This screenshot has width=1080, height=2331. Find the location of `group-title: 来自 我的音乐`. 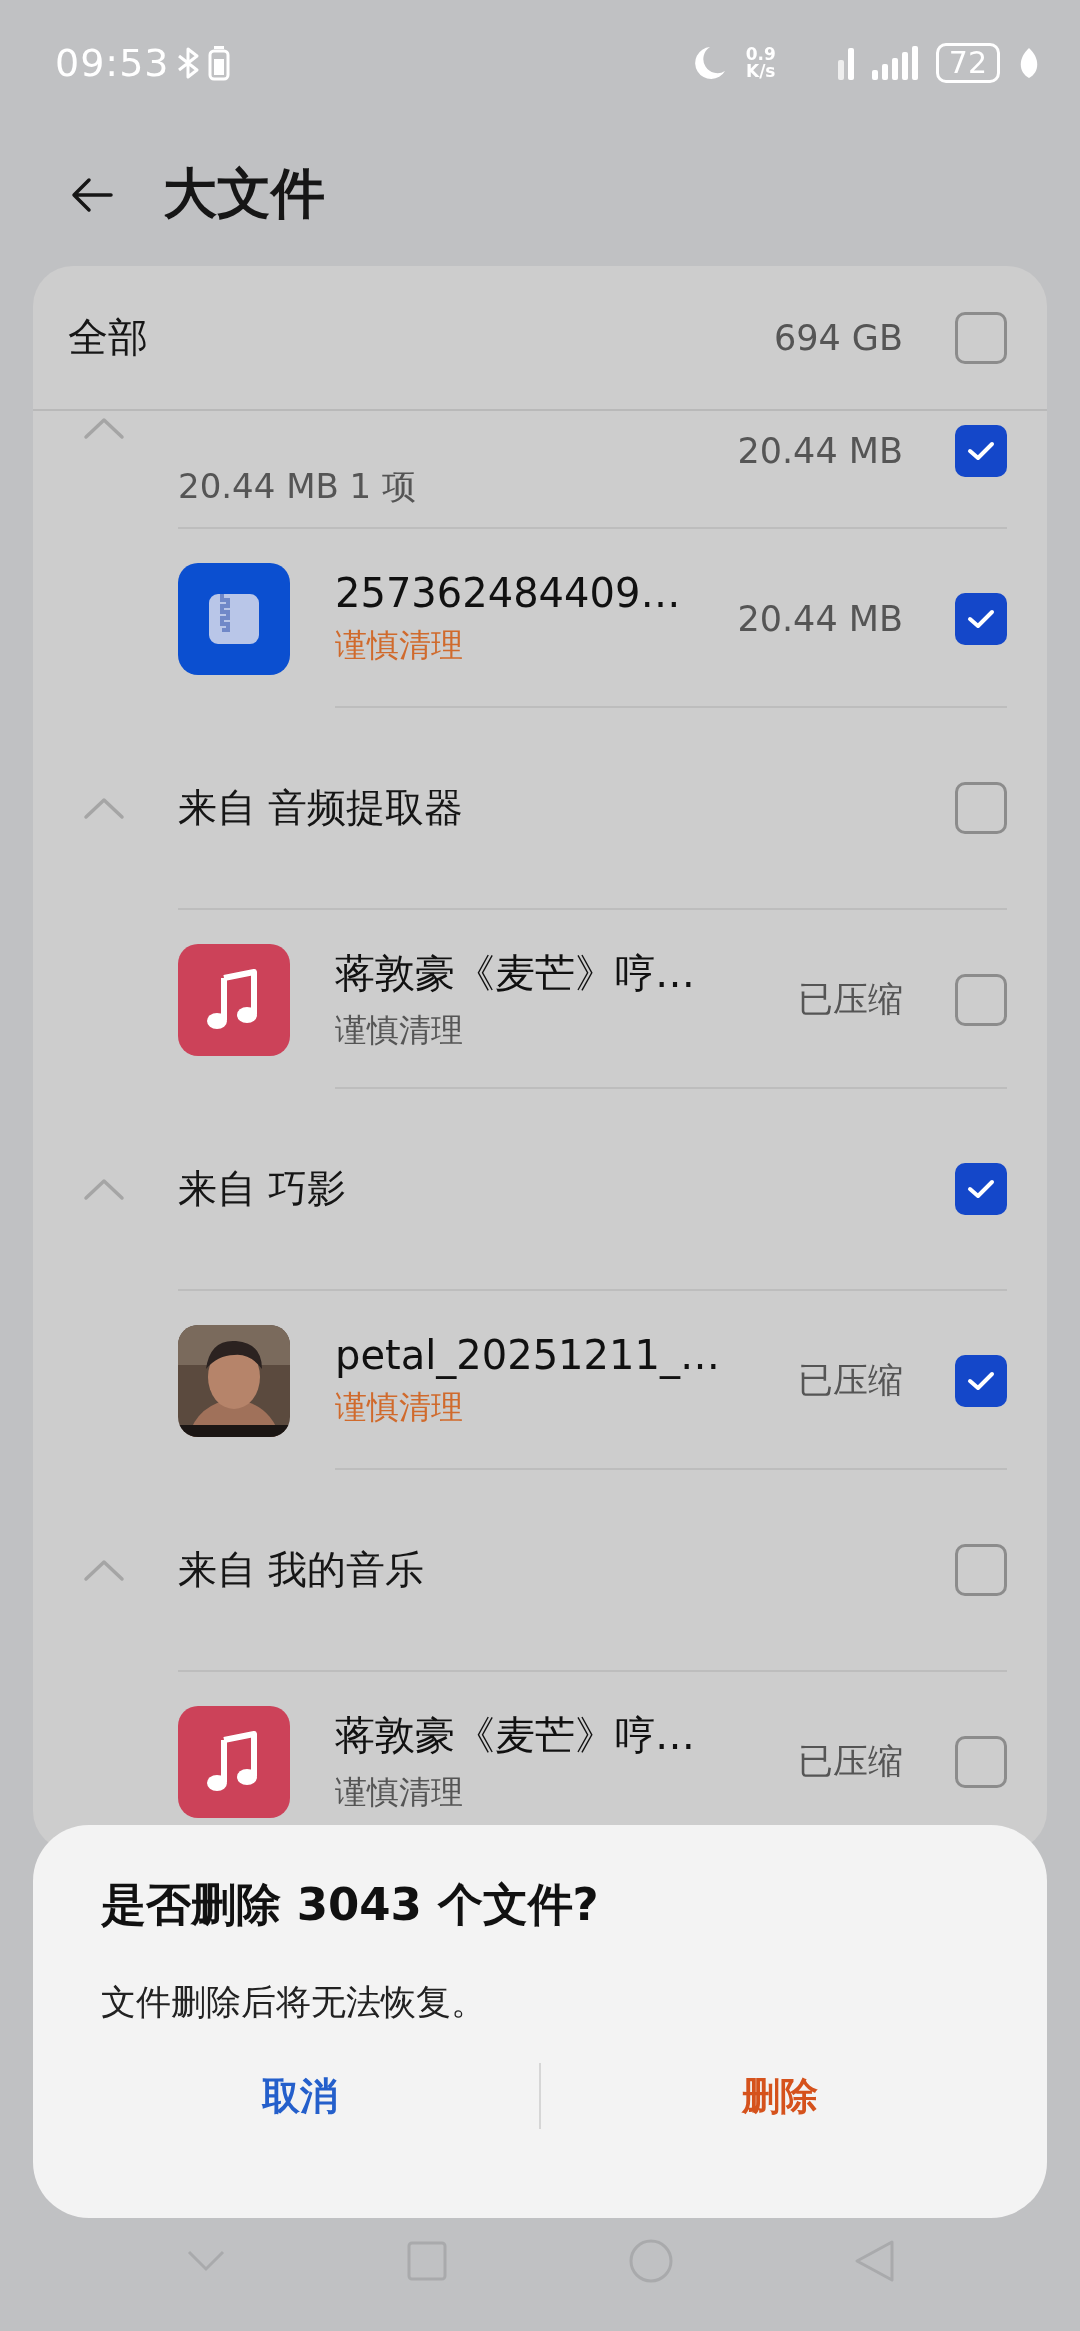

group-title: 来自 我的音乐 is located at coordinates (302, 1570).